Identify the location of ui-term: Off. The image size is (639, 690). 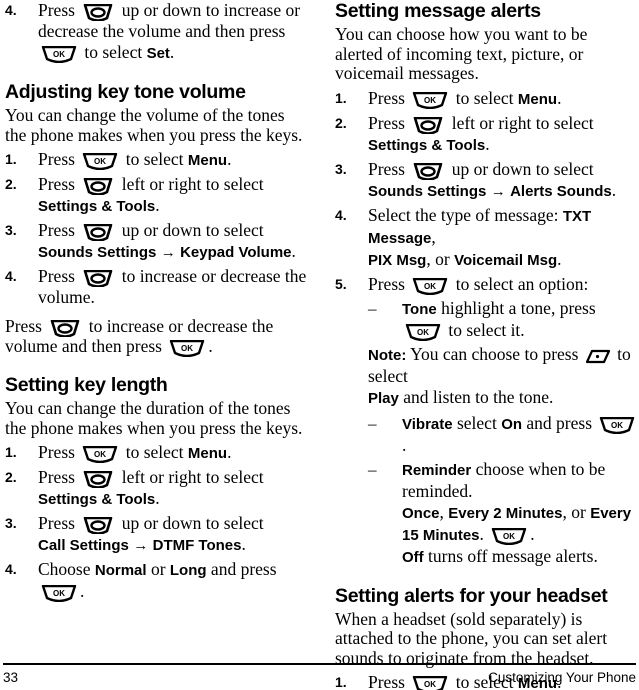
(413, 557).